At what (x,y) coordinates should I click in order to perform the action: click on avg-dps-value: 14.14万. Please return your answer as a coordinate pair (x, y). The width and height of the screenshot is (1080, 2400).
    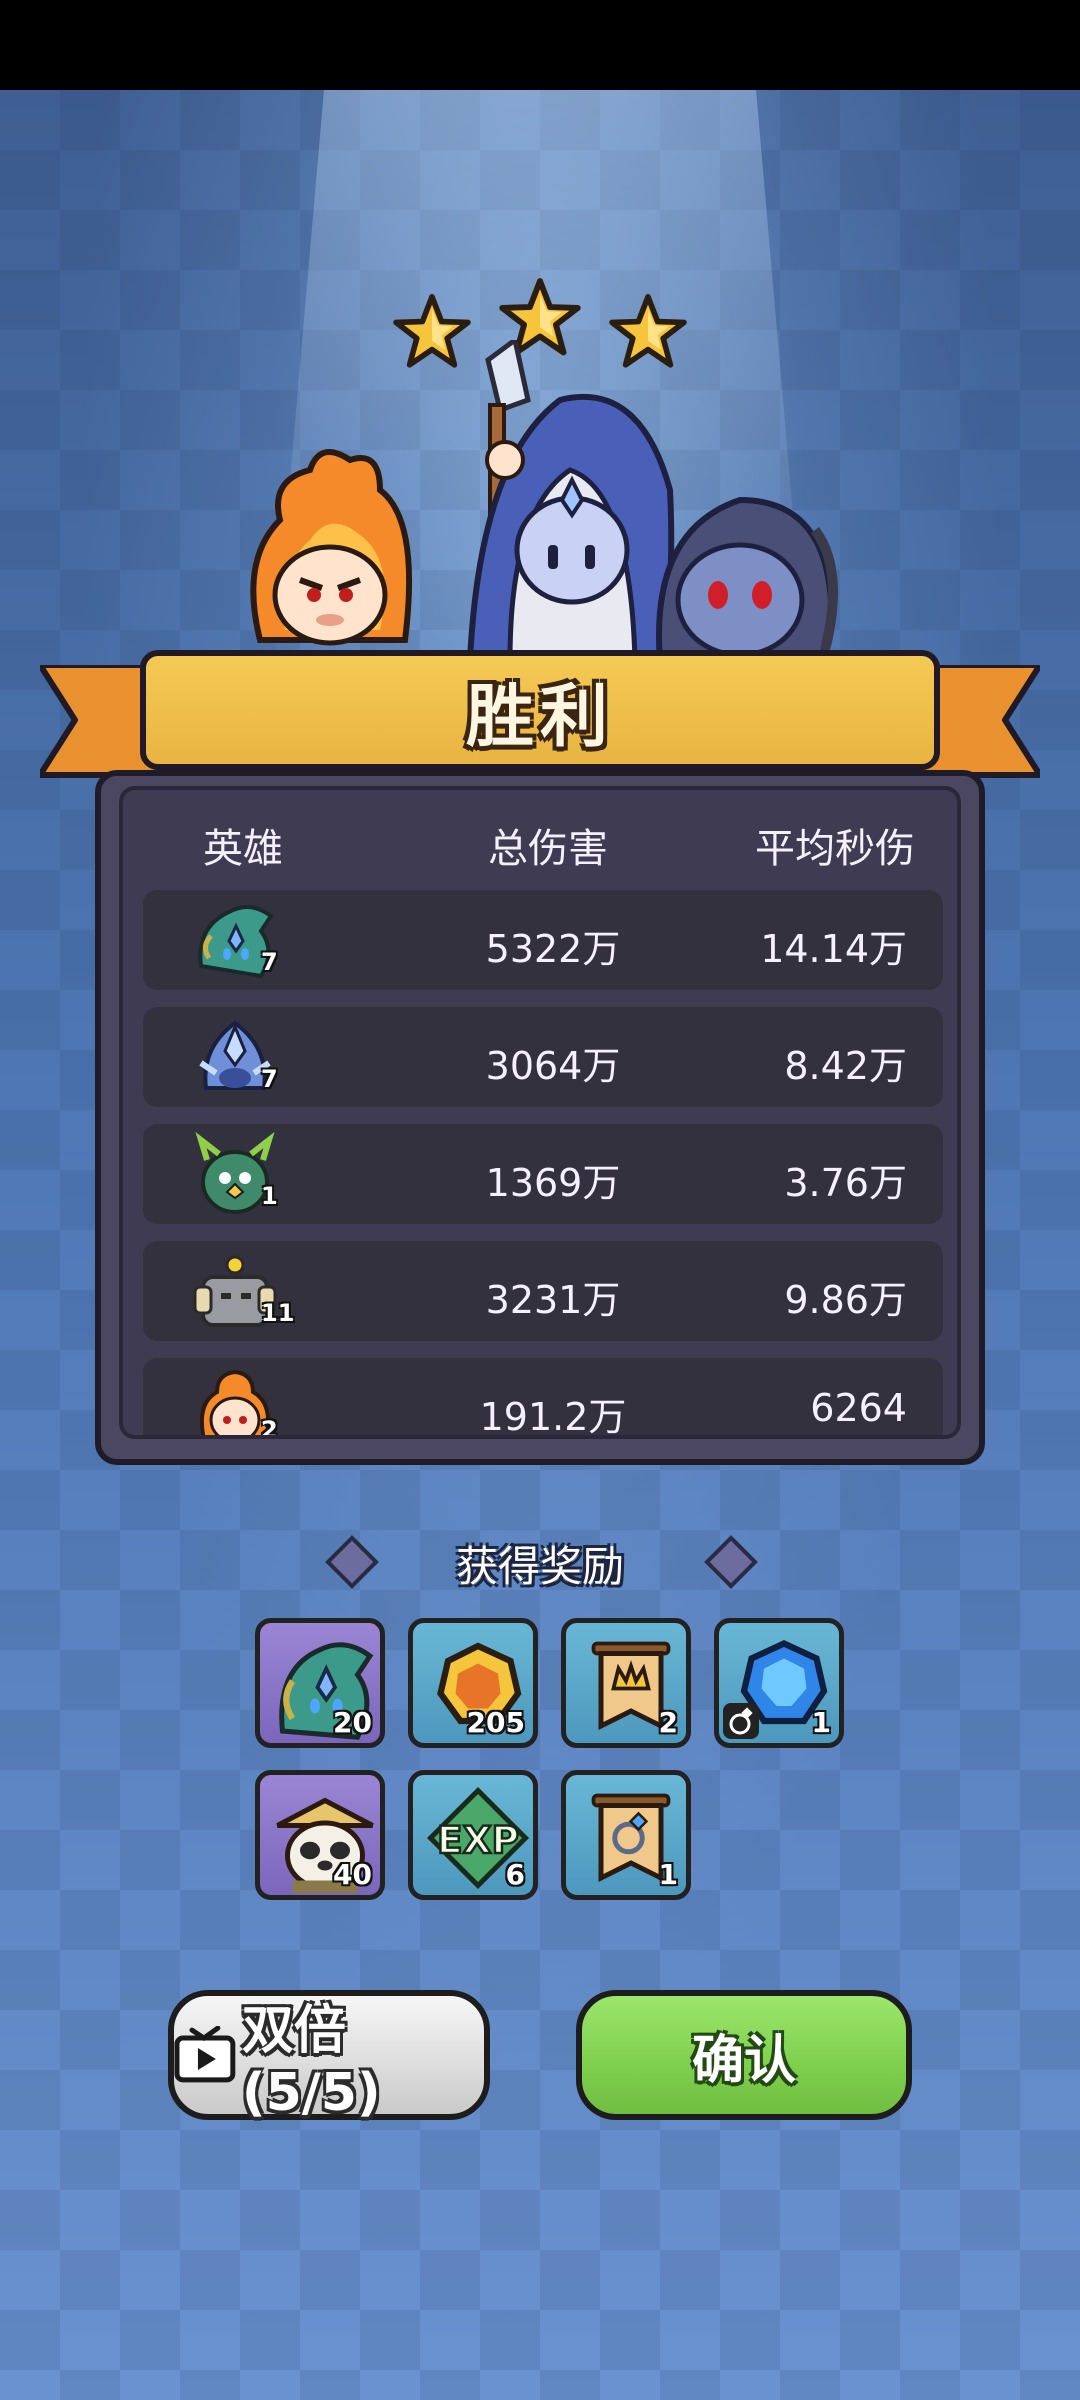
    Looking at the image, I should click on (833, 949).